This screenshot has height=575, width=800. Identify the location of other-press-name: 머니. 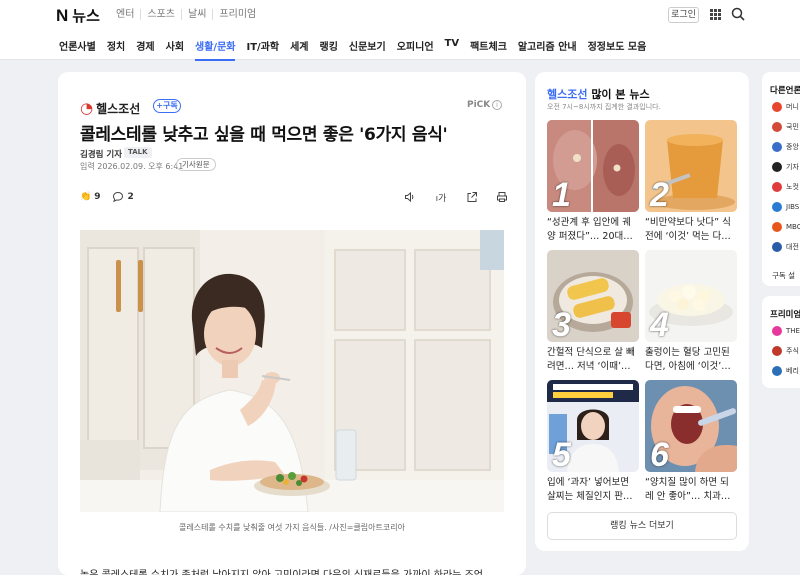
(792, 107).